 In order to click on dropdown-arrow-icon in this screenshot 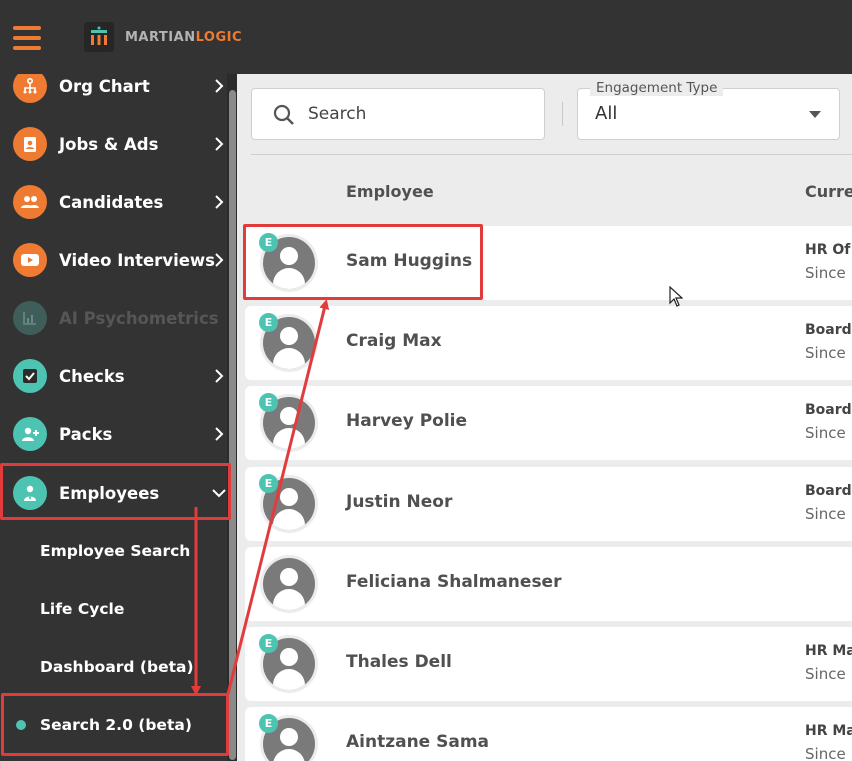, I will do `click(815, 114)`.